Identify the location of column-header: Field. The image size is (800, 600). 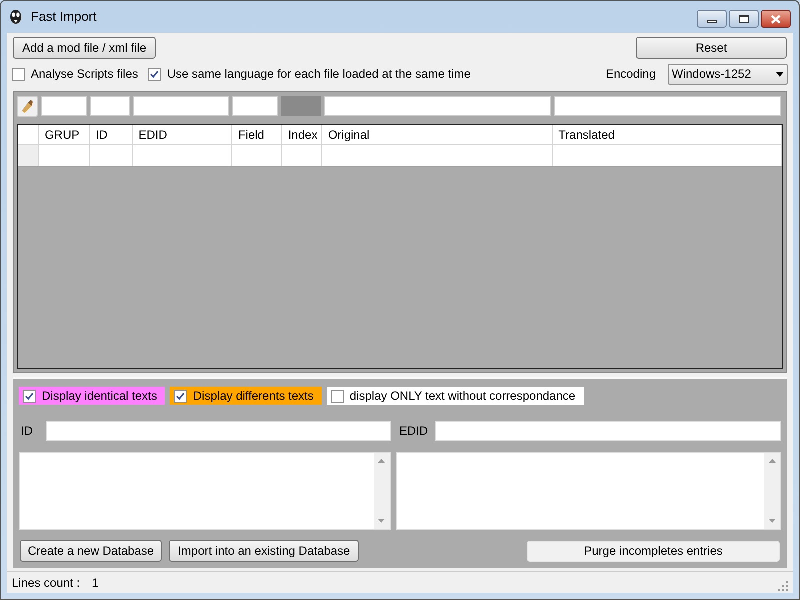
(257, 134).